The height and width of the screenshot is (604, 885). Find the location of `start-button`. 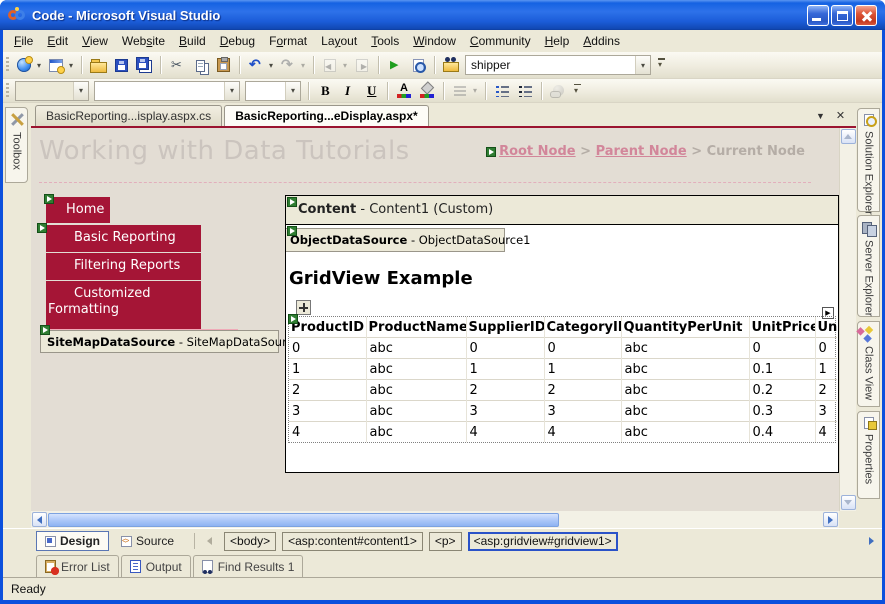

start-button is located at coordinates (395, 65).